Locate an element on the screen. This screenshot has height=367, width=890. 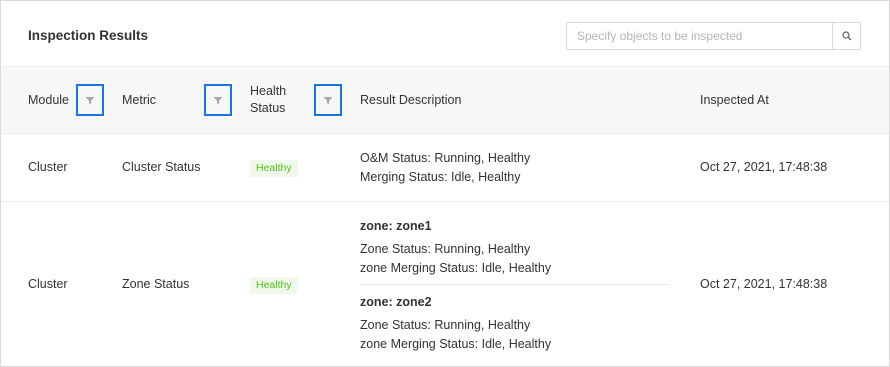
description-line: O&M Status: Running, Healthy is located at coordinates (445, 158).